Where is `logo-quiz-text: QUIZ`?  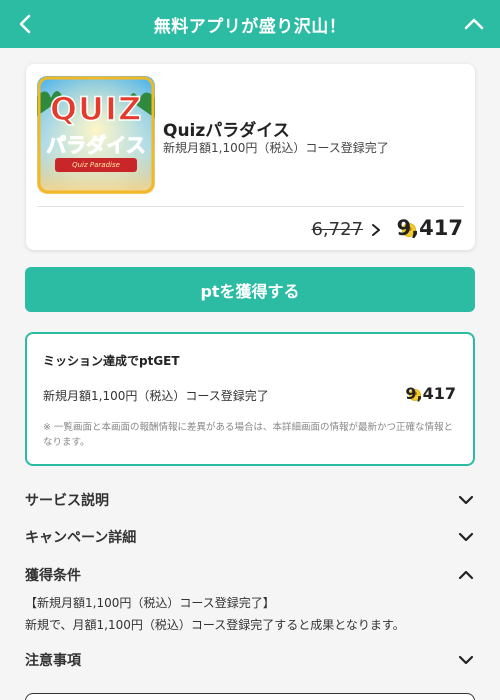
logo-quiz-text: QUIZ is located at coordinates (96, 109).